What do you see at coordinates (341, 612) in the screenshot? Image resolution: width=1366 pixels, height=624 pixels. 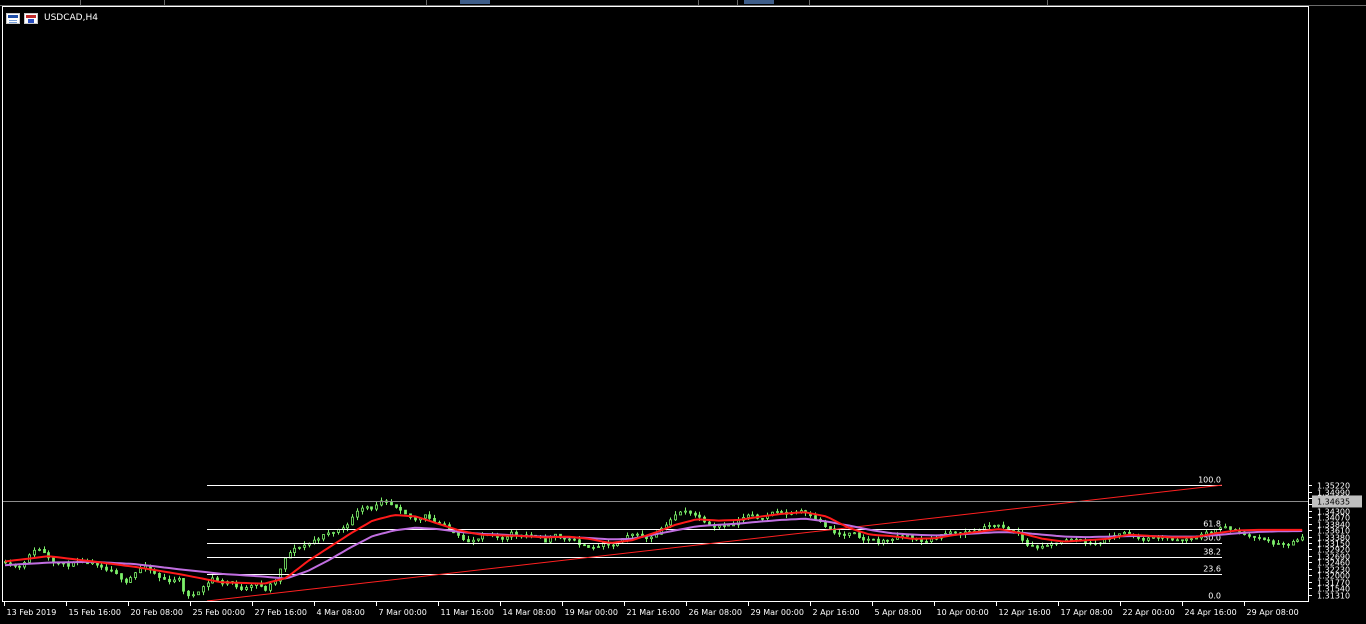 I see `x-tick-label: 4 Mar 08:00` at bounding box center [341, 612].